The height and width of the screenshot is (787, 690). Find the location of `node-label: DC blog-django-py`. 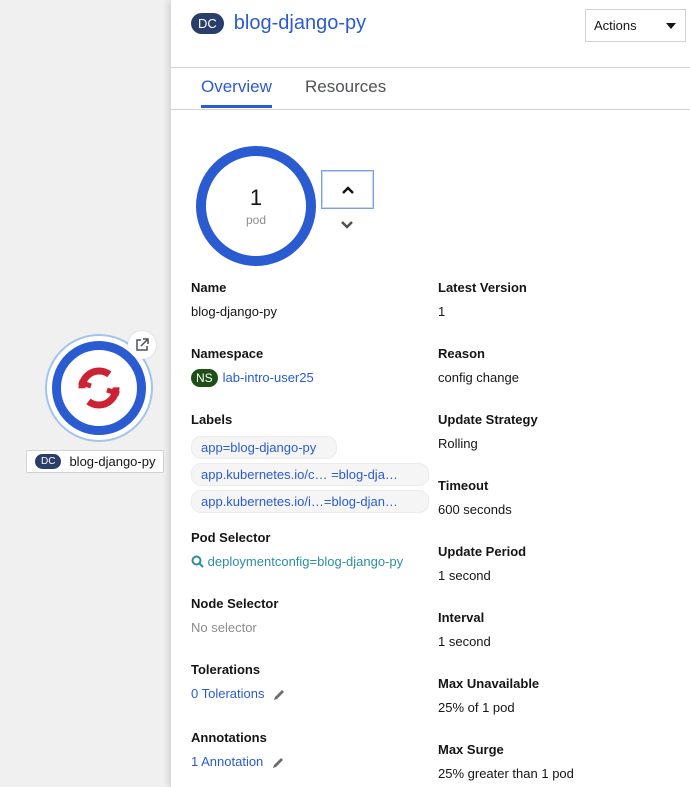

node-label: DC blog-django-py is located at coordinates (95, 461).